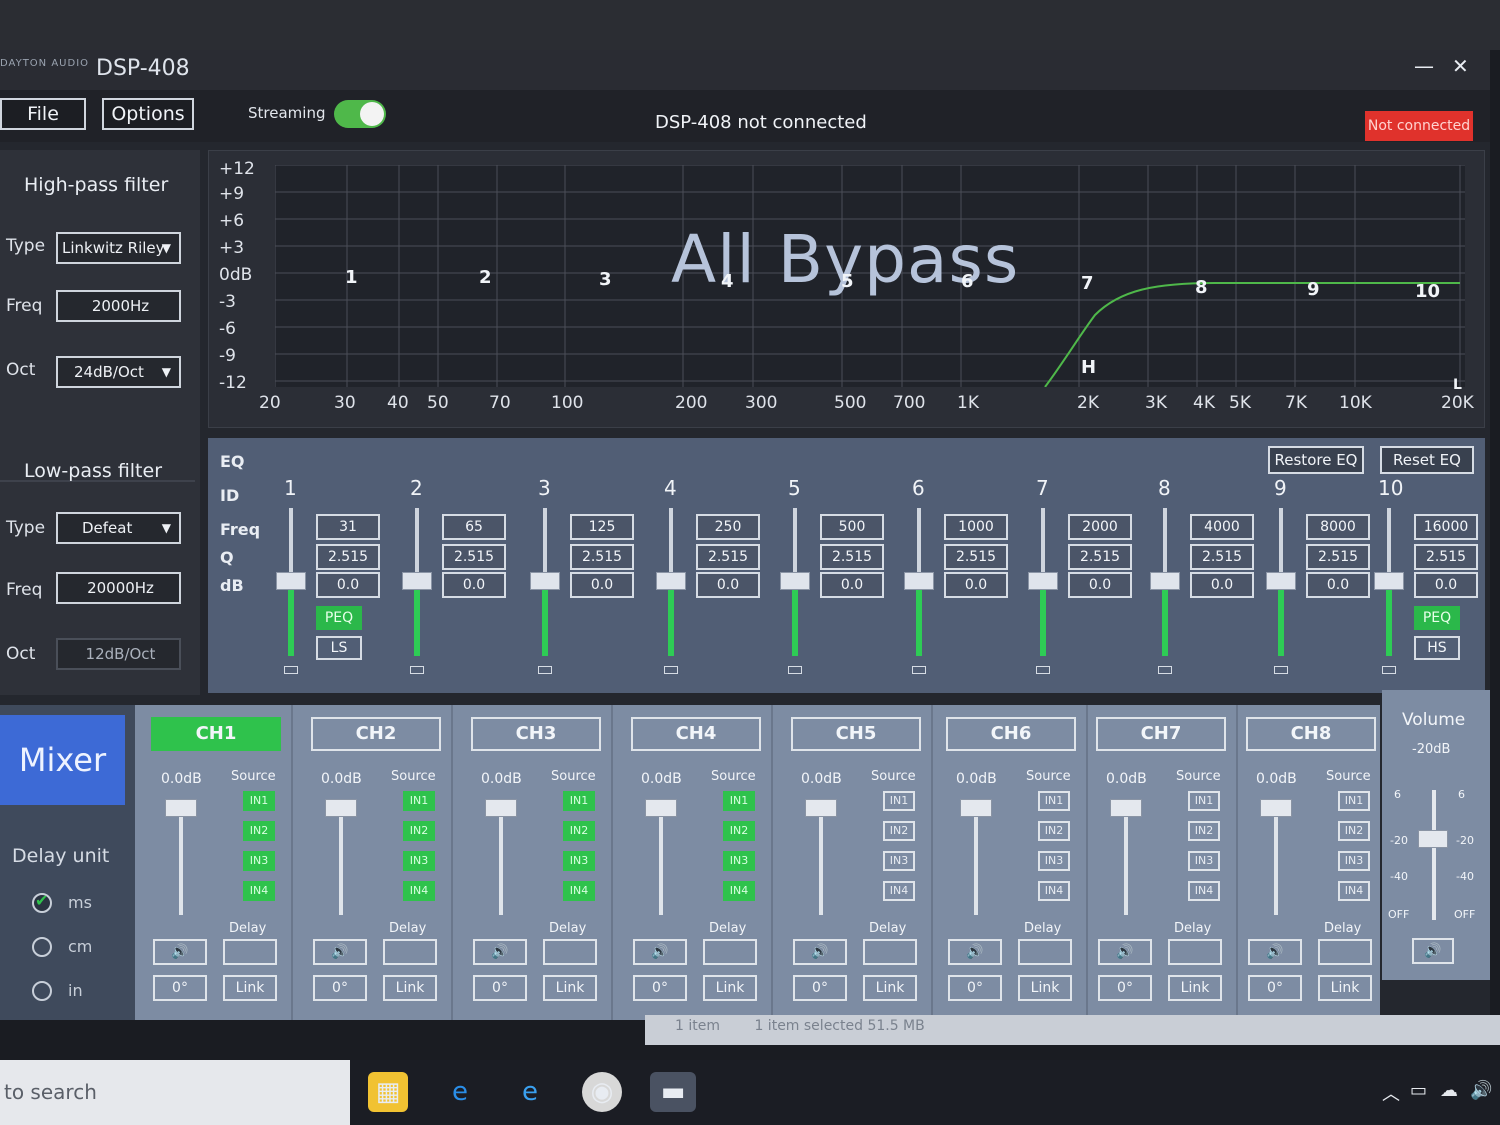  What do you see at coordinates (1222, 527) in the screenshot?
I see `band-freq-input: 4000` at bounding box center [1222, 527].